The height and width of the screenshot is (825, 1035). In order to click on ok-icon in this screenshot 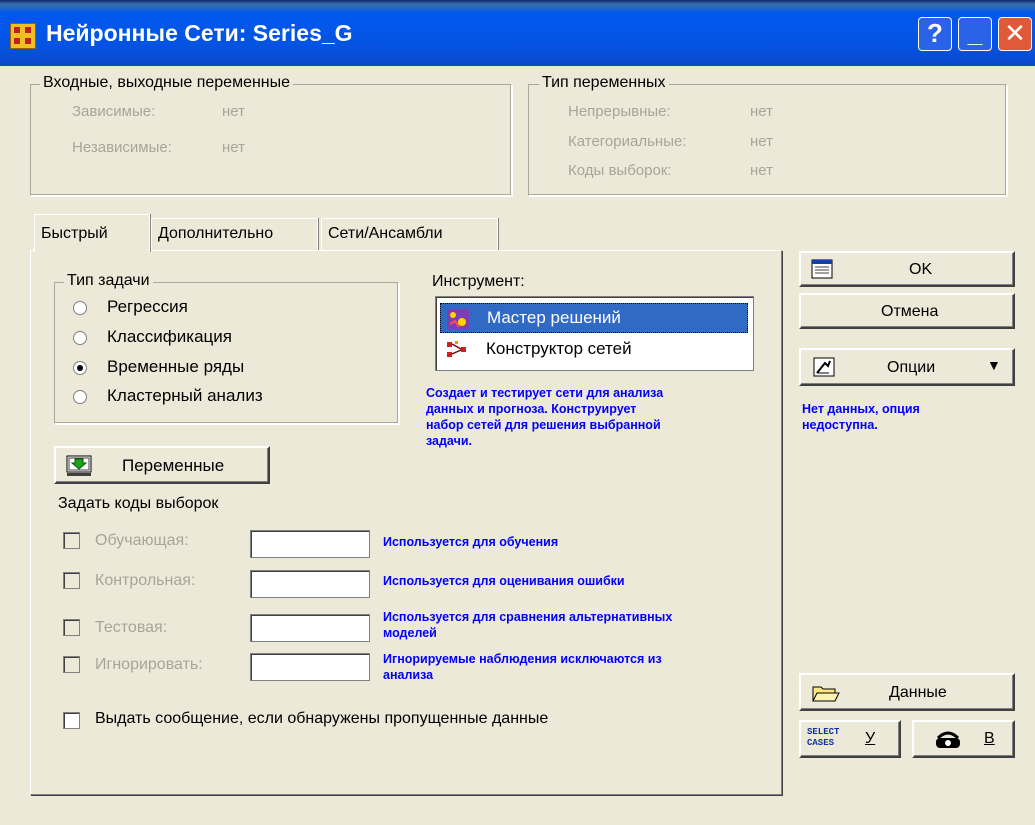, I will do `click(822, 269)`.